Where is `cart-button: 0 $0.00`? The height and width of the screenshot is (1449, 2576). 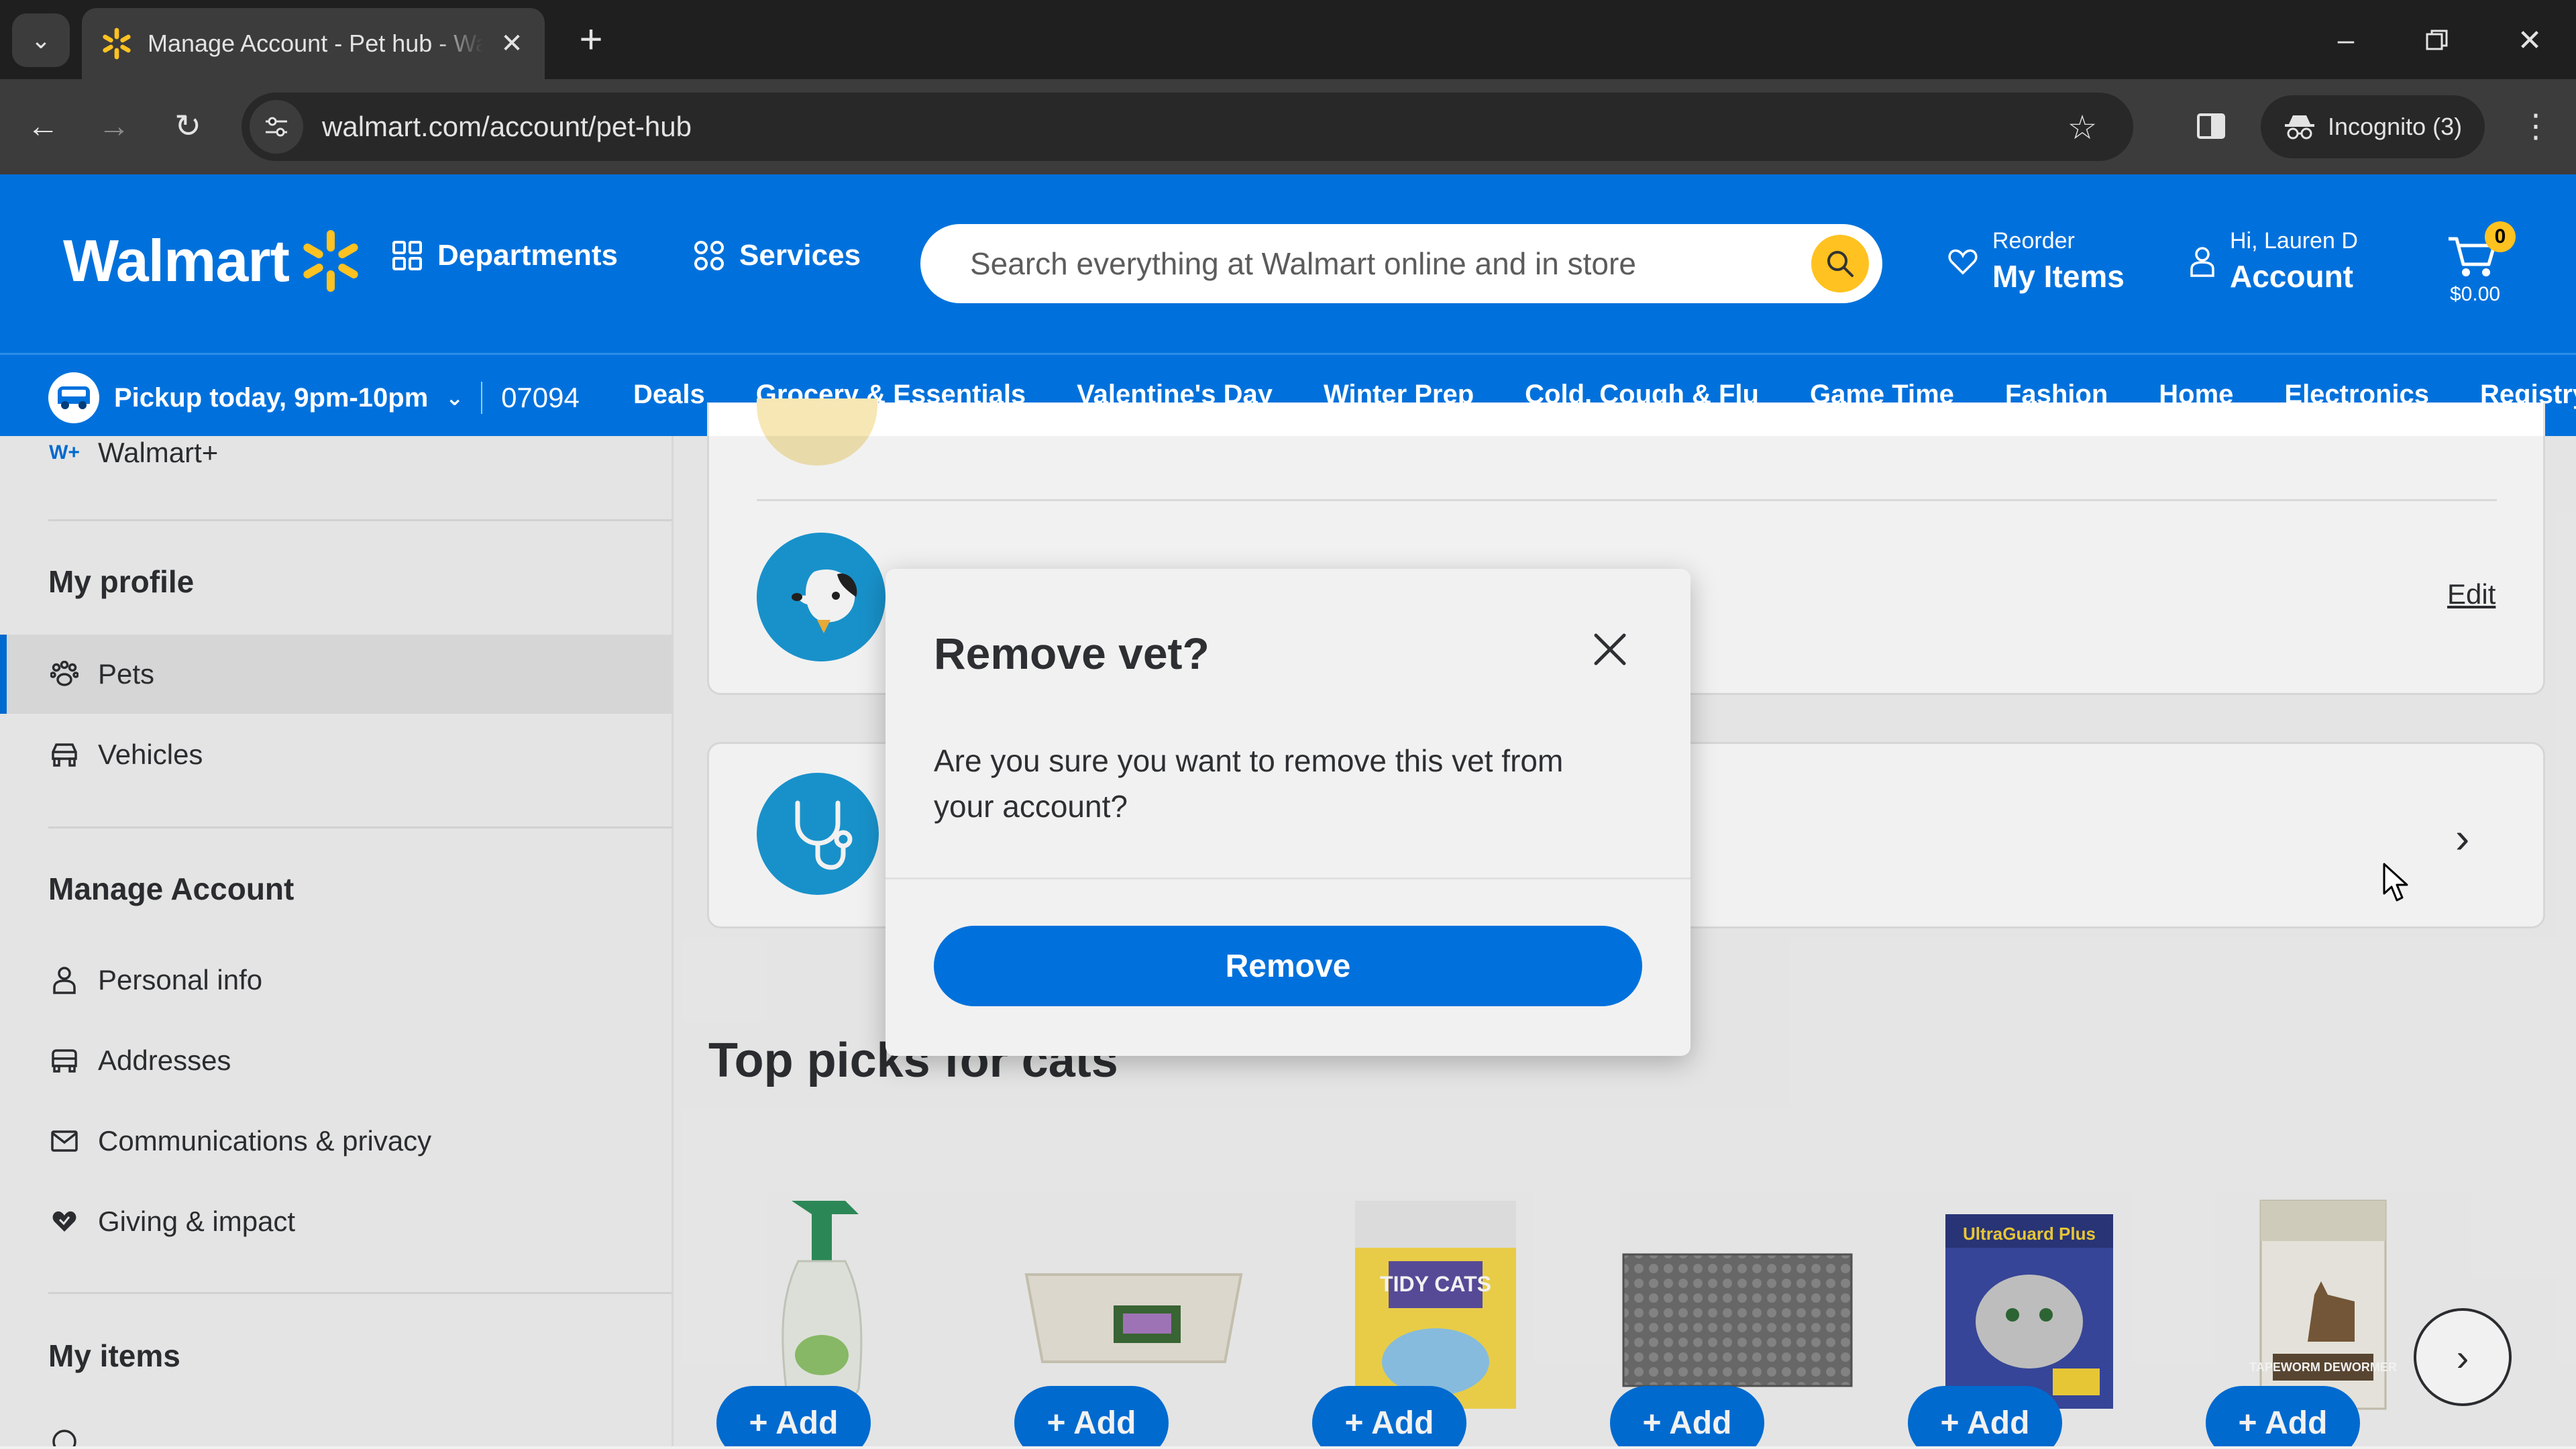 cart-button: 0 $0.00 is located at coordinates (2485, 265).